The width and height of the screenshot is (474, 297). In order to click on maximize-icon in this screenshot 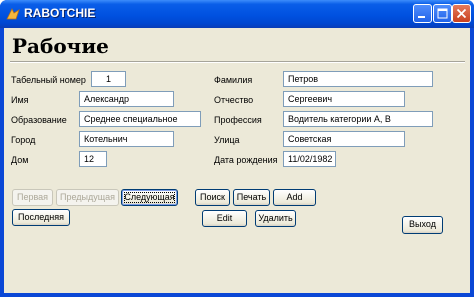, I will do `click(442, 13)`.